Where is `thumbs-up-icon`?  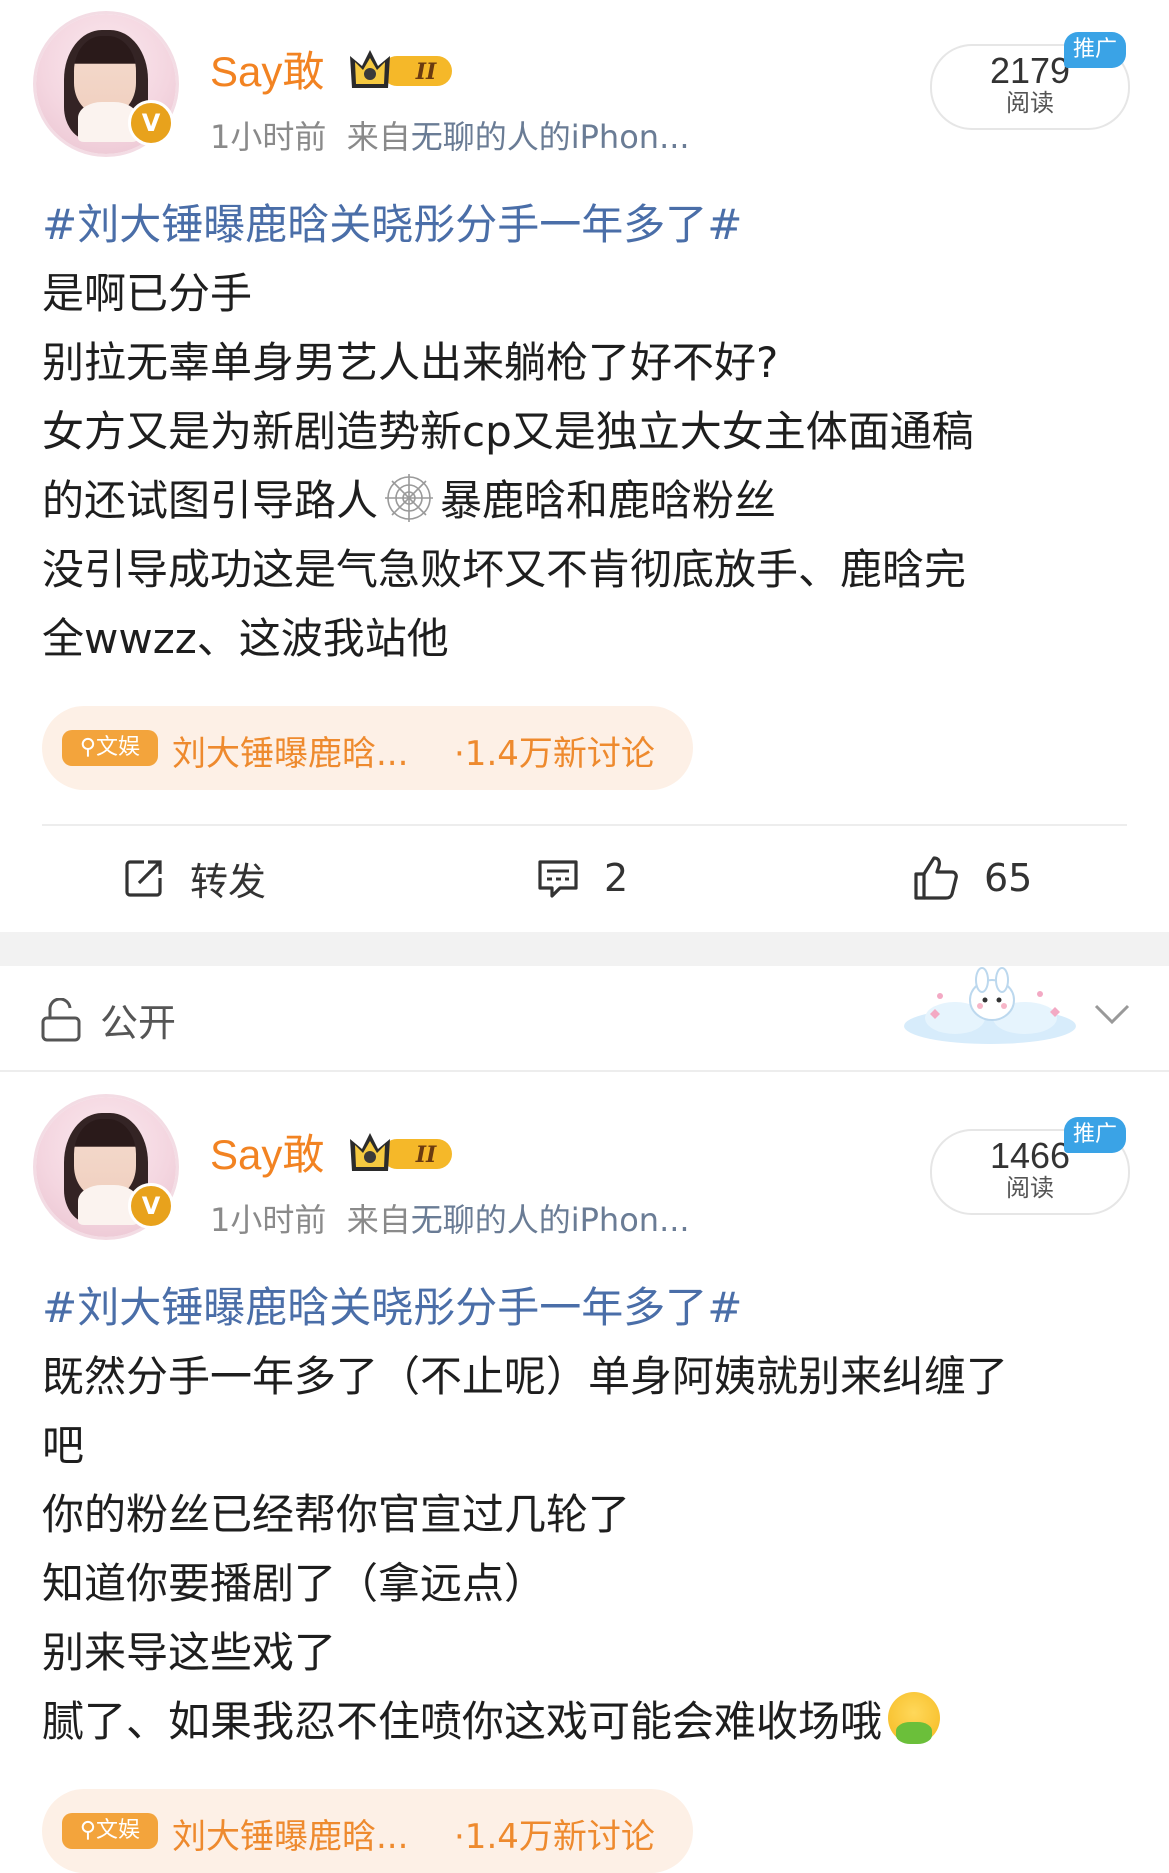
thumbs-up-icon is located at coordinates (936, 878).